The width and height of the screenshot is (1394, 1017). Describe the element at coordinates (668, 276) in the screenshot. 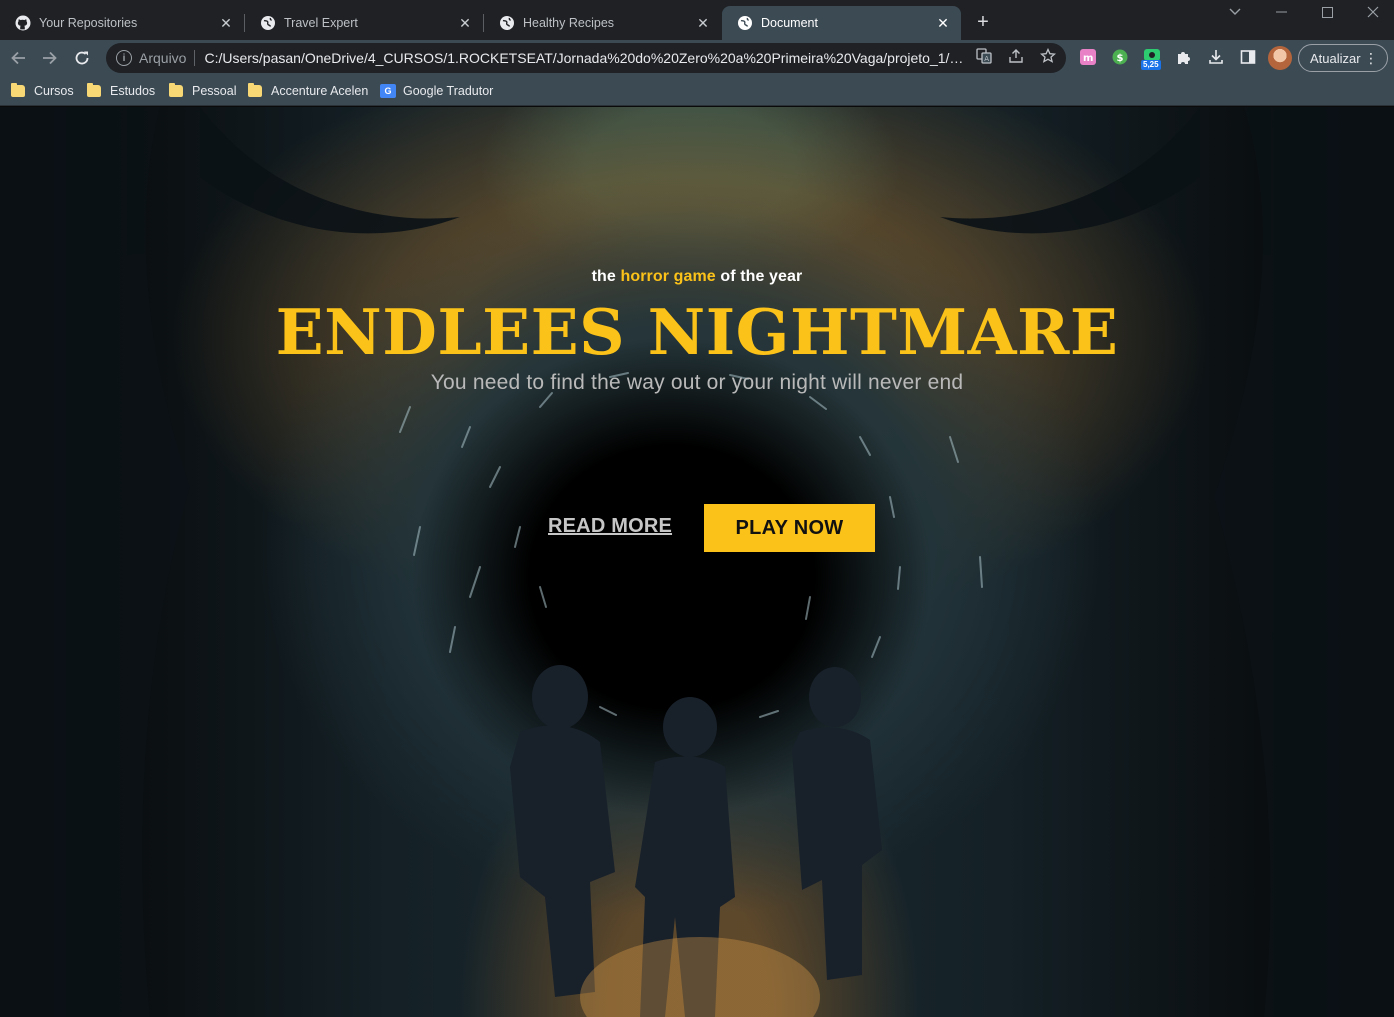

I see `tagline-highlight: horror game` at that location.